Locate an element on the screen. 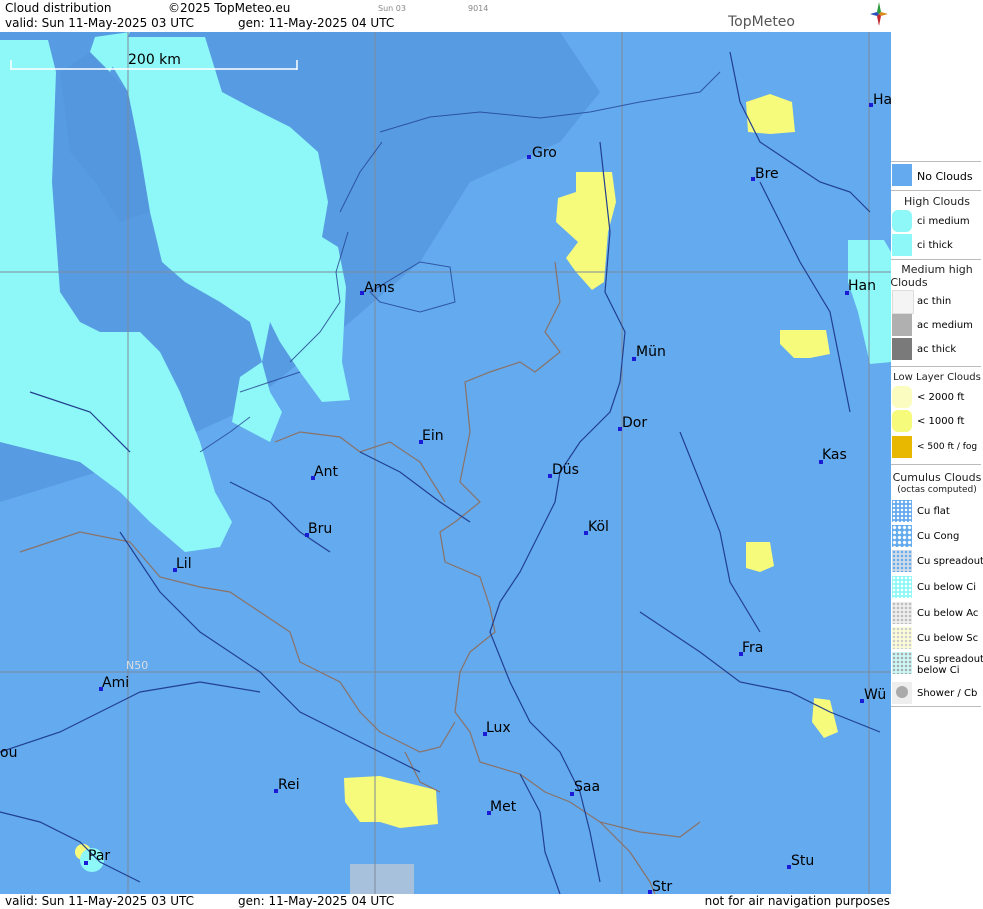 The width and height of the screenshot is (983, 909). legend-label: below Ci is located at coordinates (938, 670).